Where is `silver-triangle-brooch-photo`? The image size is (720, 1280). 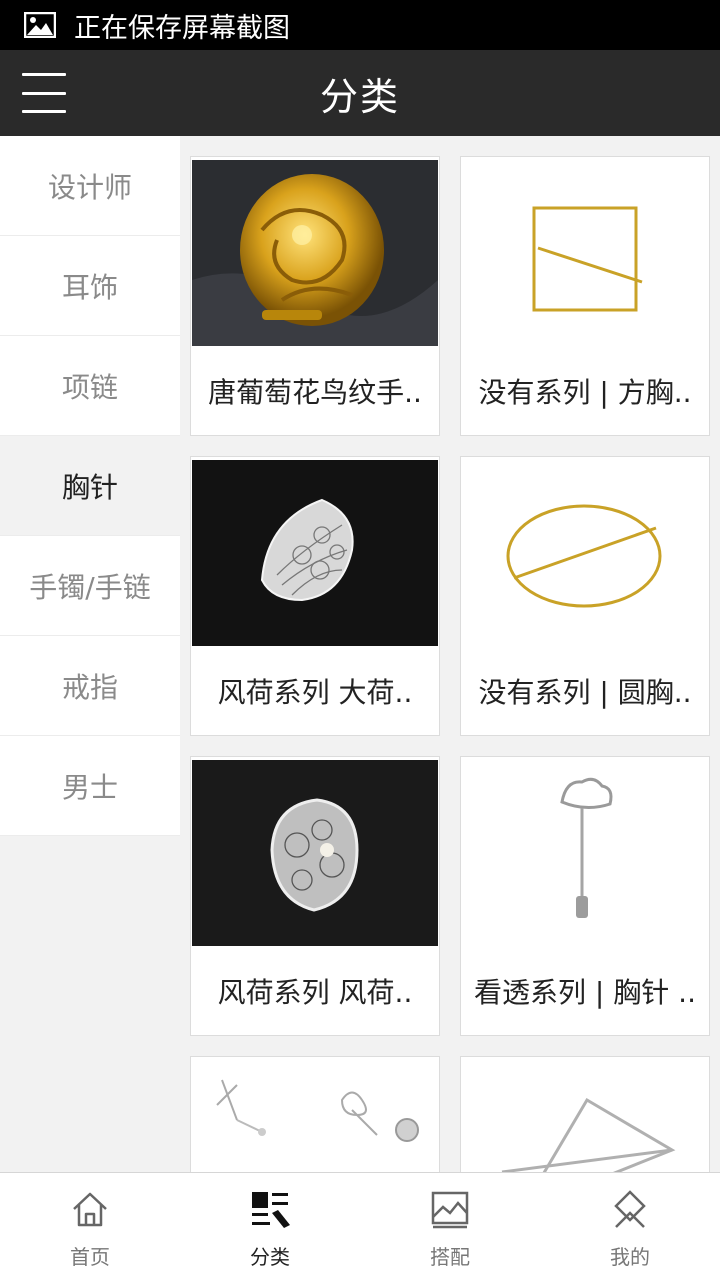 silver-triangle-brooch-photo is located at coordinates (585, 1116).